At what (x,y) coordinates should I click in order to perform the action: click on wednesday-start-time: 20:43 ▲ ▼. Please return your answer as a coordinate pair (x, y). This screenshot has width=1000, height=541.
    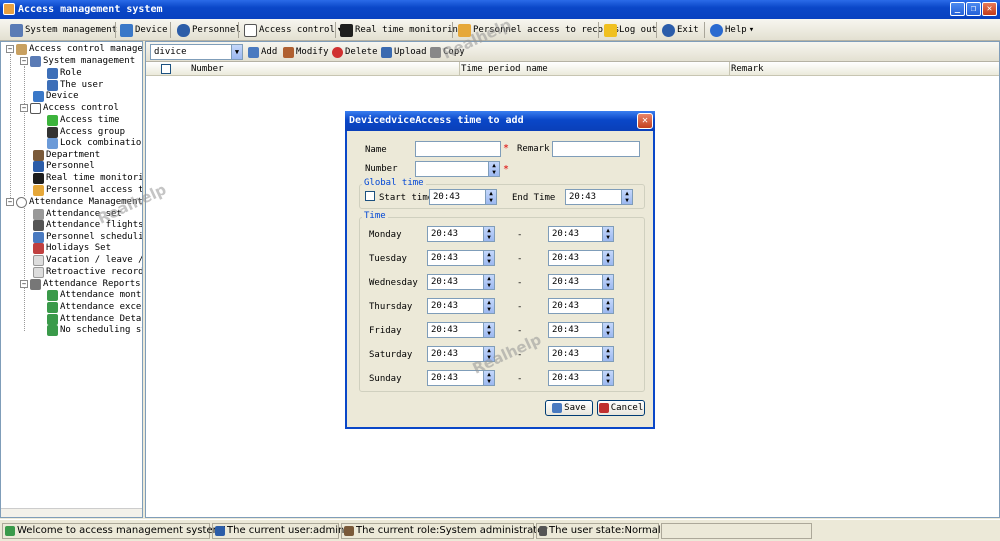
    Looking at the image, I should click on (461, 282).